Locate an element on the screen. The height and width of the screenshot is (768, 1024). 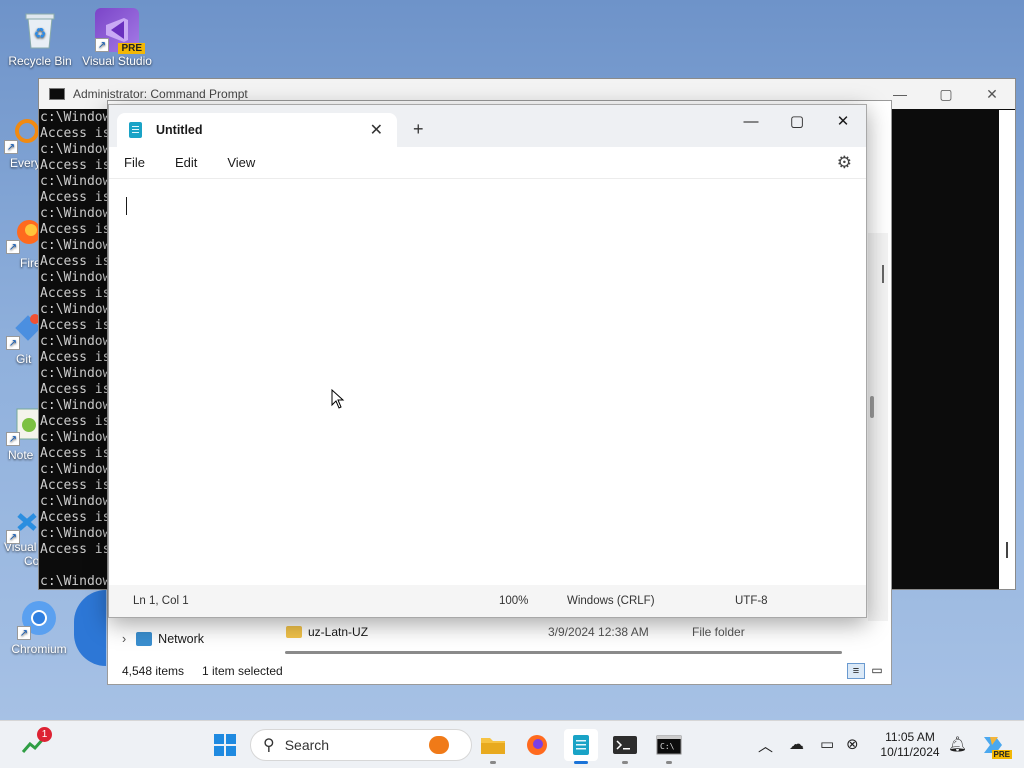
desktop-icon-recycle-bin: ♻ Recycle Bin is located at coordinates (40, 38).